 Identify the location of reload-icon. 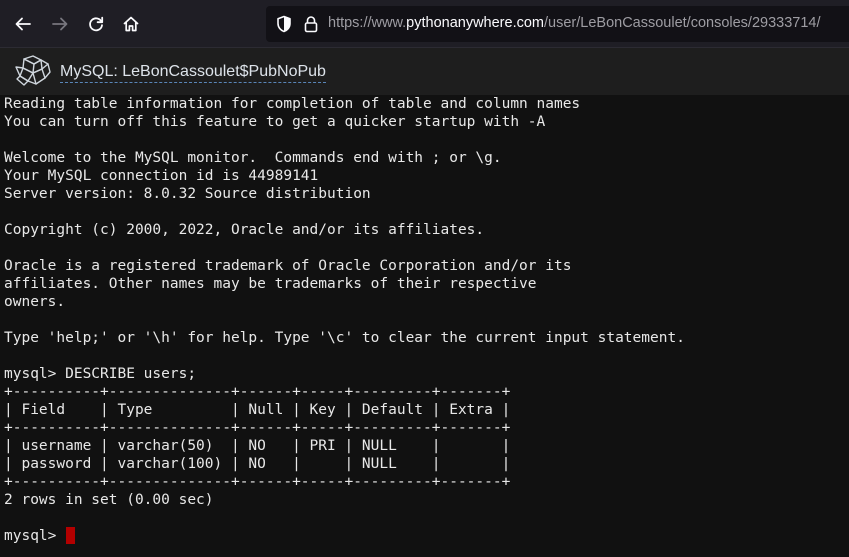
(96, 24).